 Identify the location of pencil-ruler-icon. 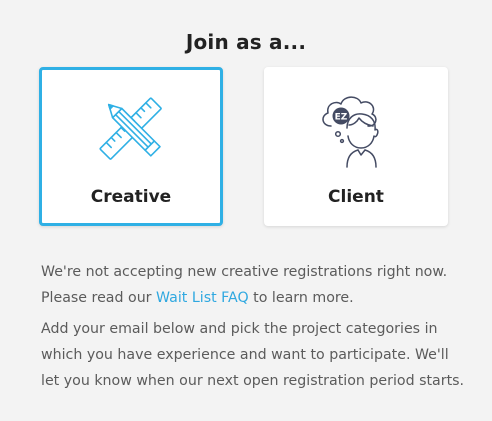
(130, 128).